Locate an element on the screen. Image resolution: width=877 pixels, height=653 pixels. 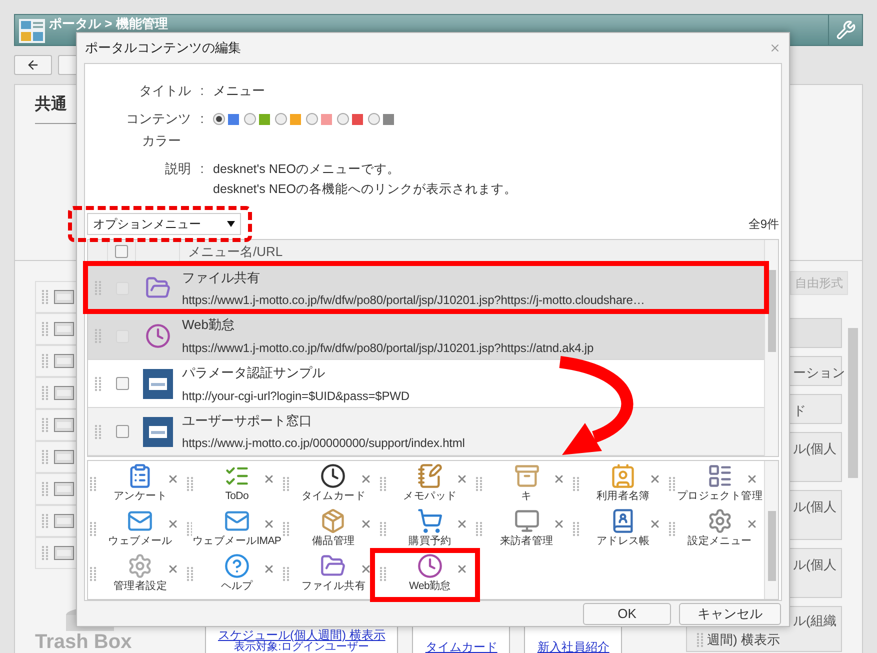
content-link: 新入社員紹介 is located at coordinates (573, 647).